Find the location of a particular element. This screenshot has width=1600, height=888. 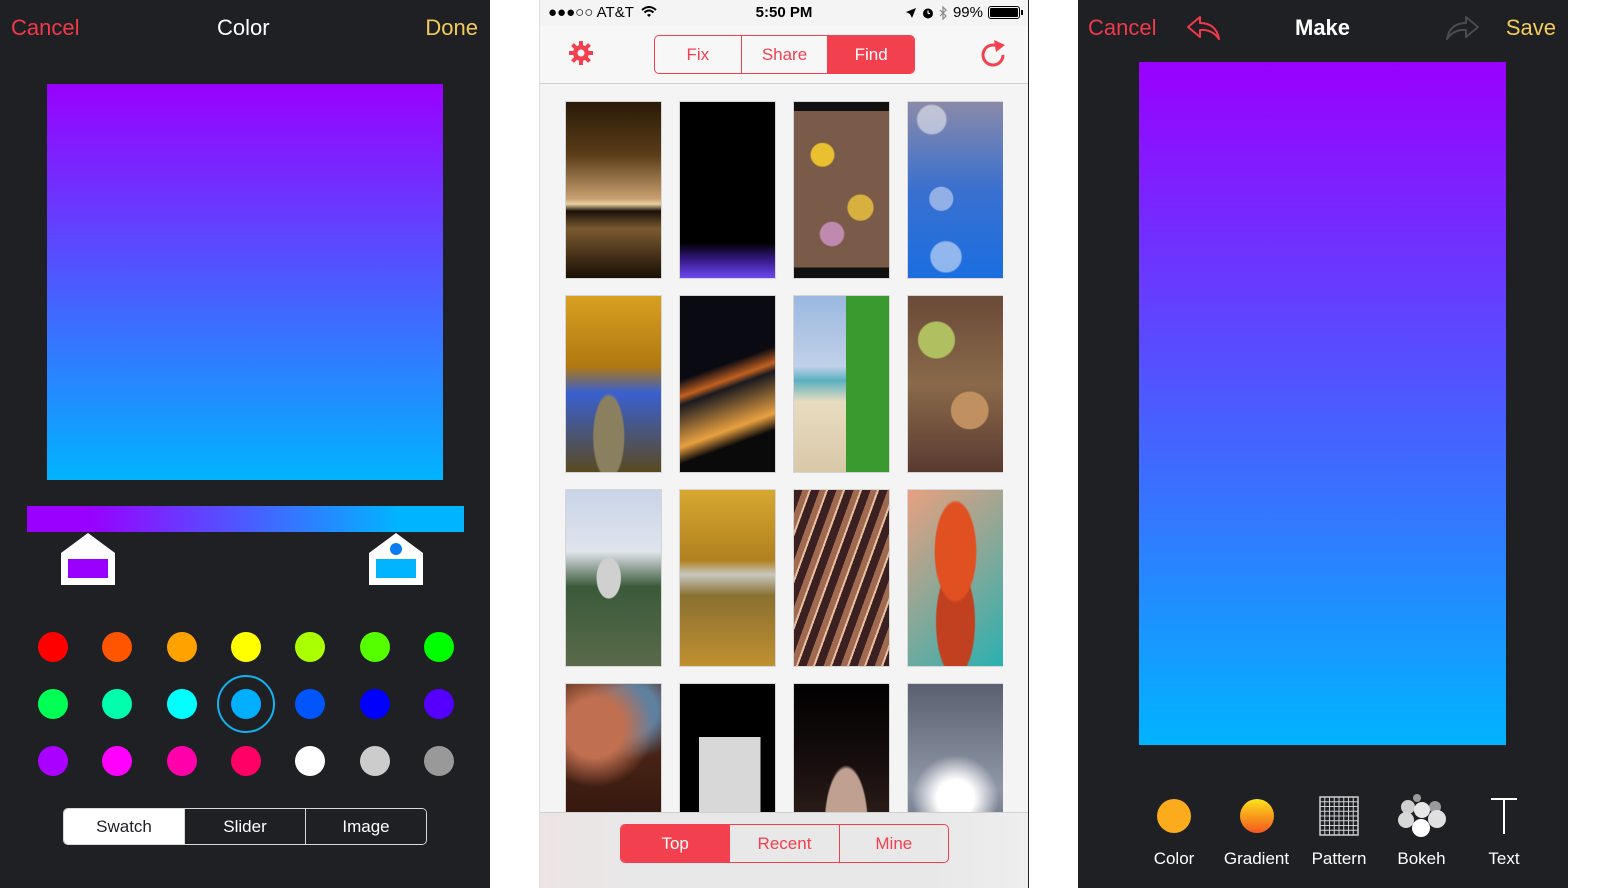

gradient-stop-start-handle is located at coordinates (88, 559).